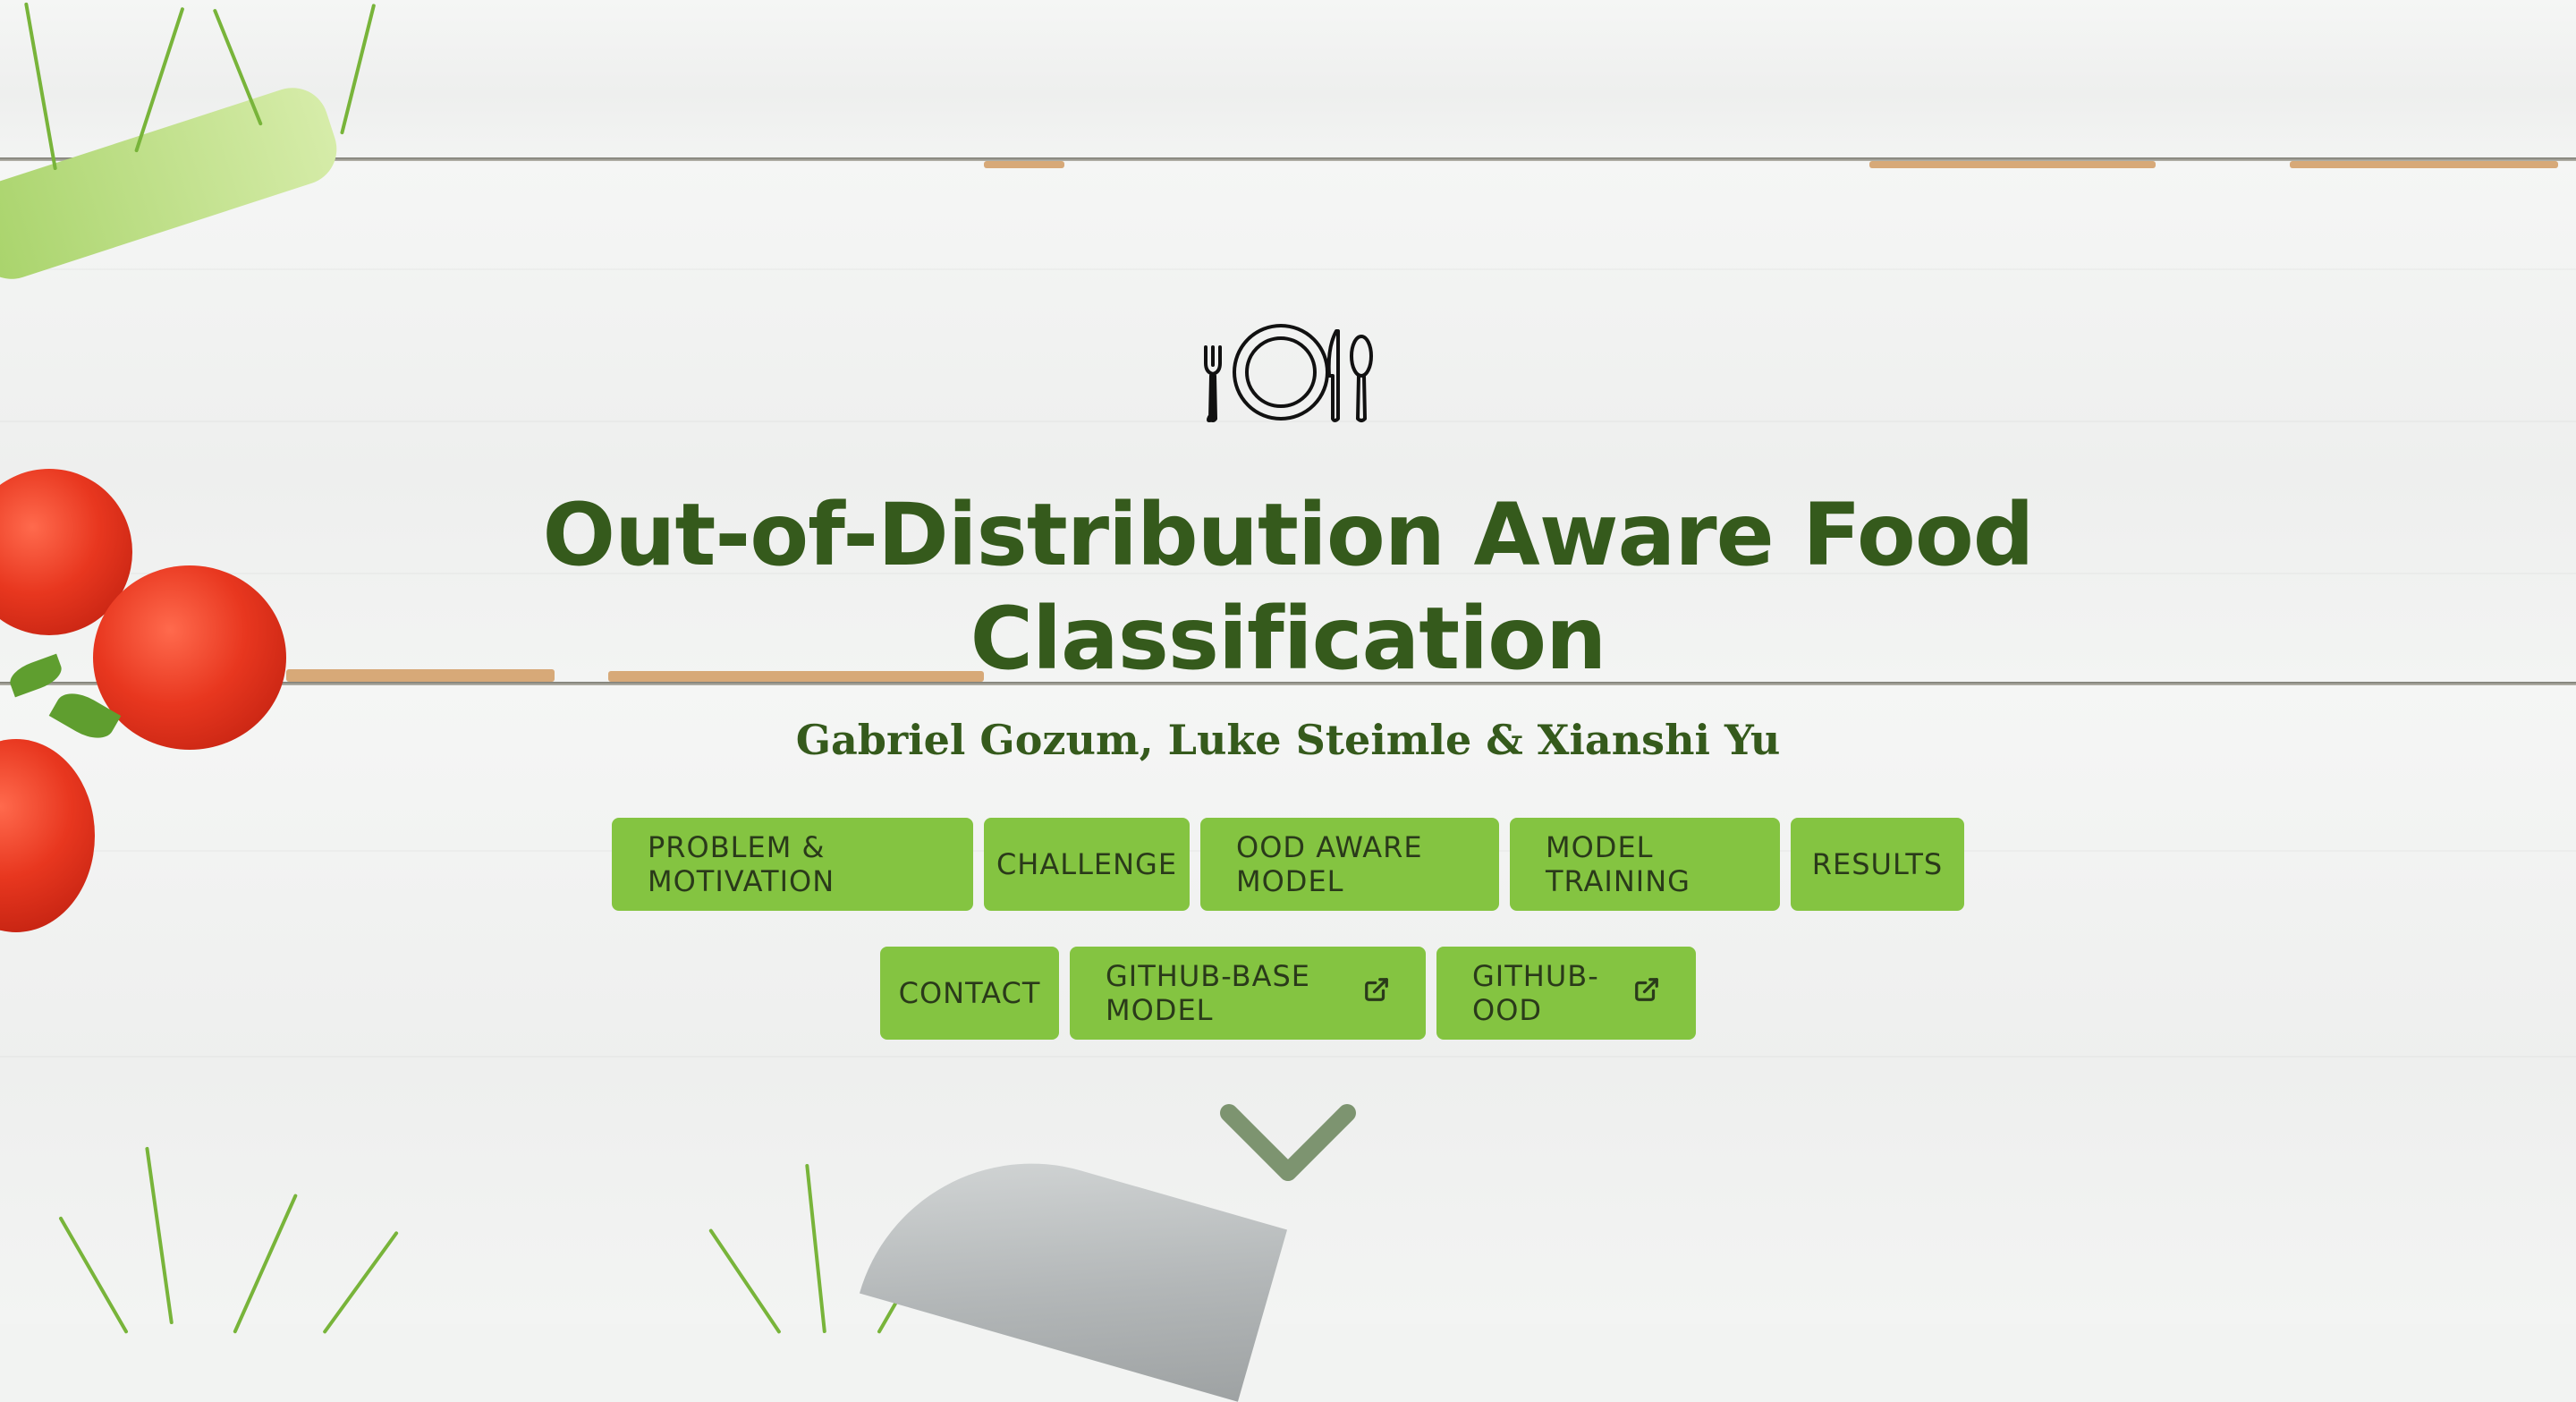 This screenshot has height=1402, width=2576. I want to click on nav-button-label: GITHUB-OOD, so click(1535, 993).